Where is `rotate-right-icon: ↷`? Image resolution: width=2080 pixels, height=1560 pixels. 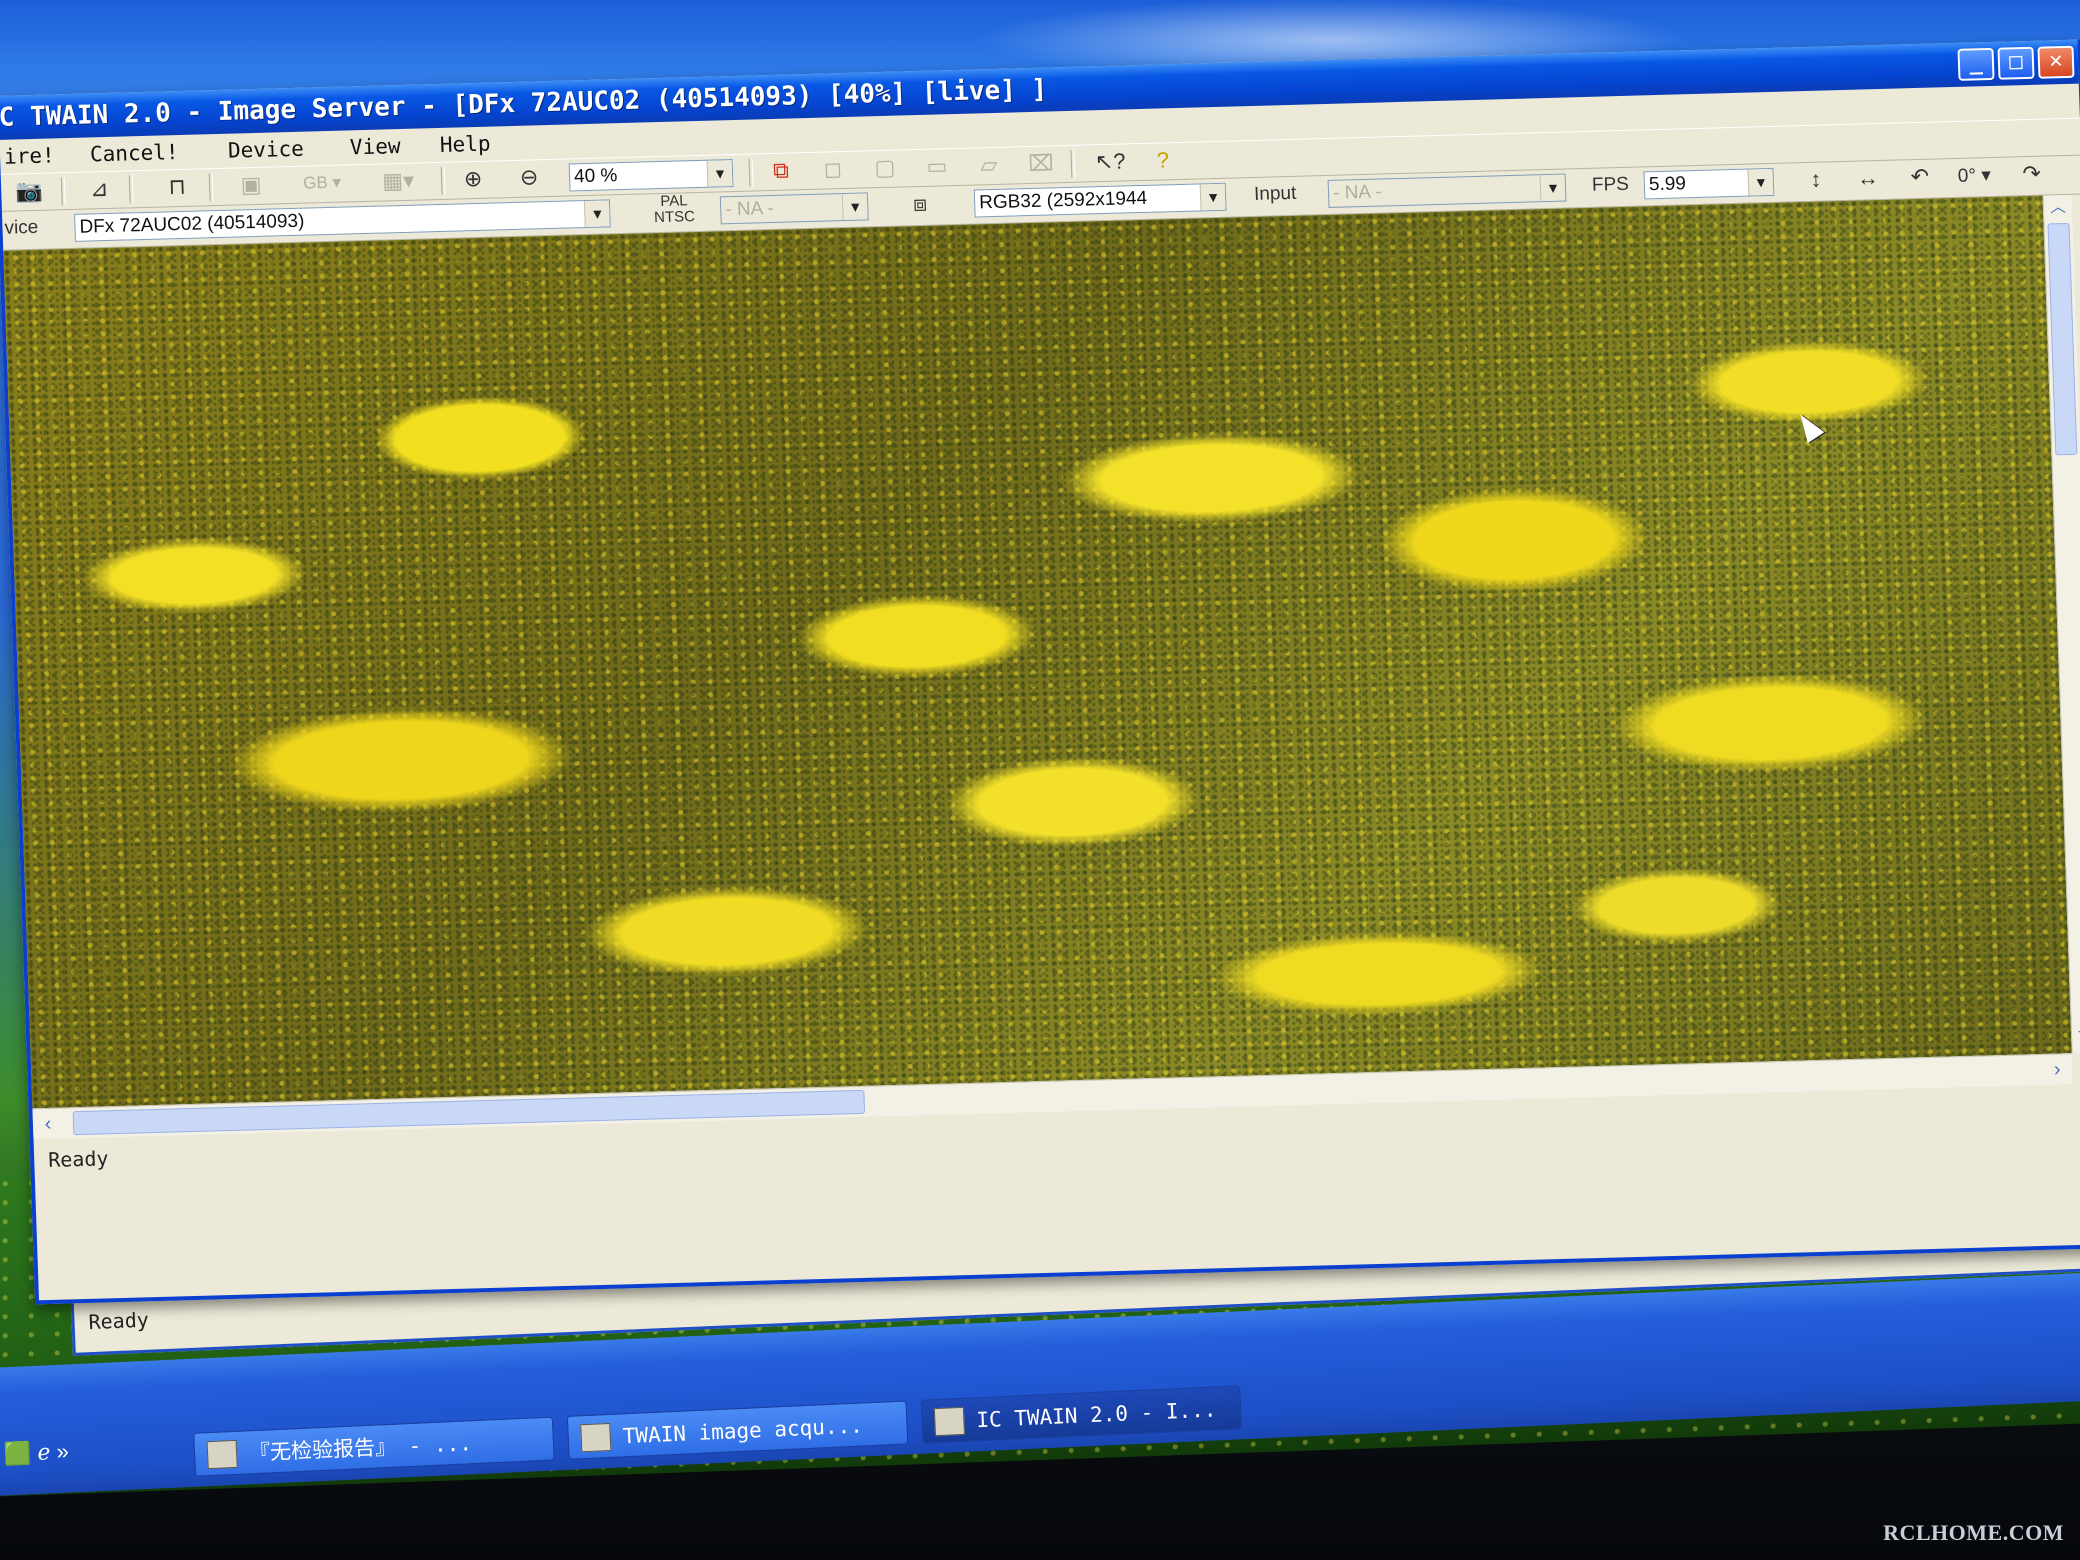 rotate-right-icon: ↷ is located at coordinates (2031, 174).